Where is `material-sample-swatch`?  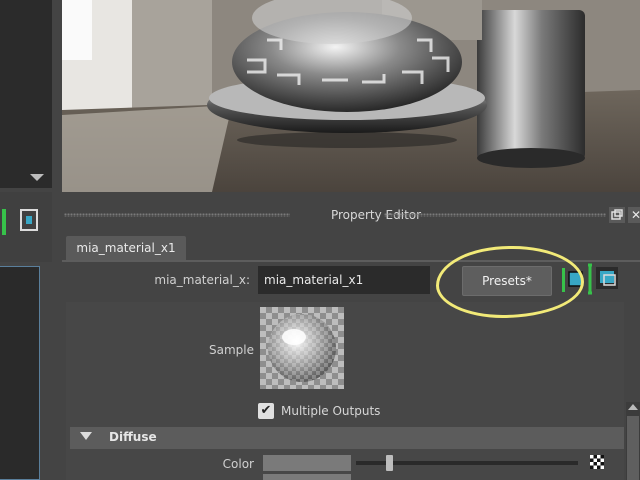
material-sample-swatch is located at coordinates (302, 348).